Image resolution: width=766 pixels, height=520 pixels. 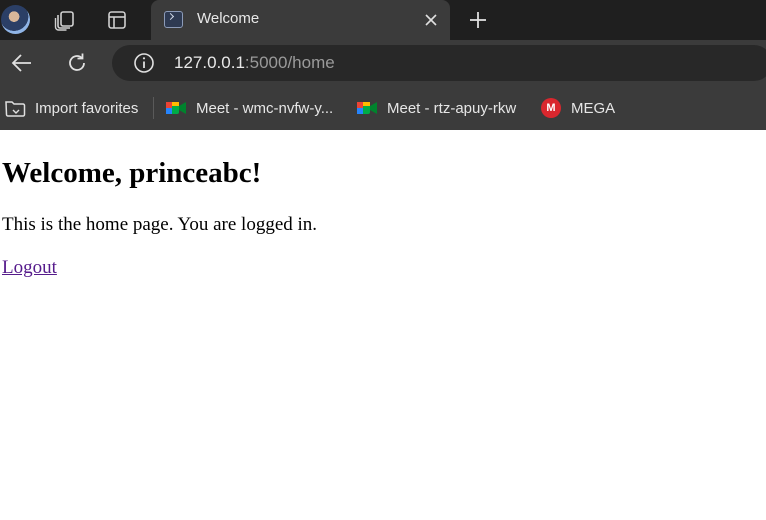 What do you see at coordinates (478, 20) in the screenshot?
I see `new-tab-icon` at bounding box center [478, 20].